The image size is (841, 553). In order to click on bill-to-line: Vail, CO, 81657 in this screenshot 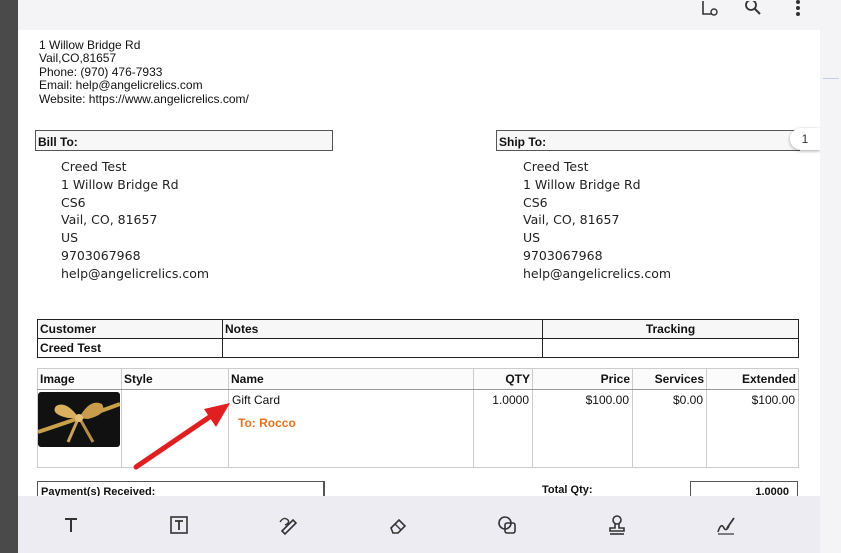, I will do `click(109, 220)`.